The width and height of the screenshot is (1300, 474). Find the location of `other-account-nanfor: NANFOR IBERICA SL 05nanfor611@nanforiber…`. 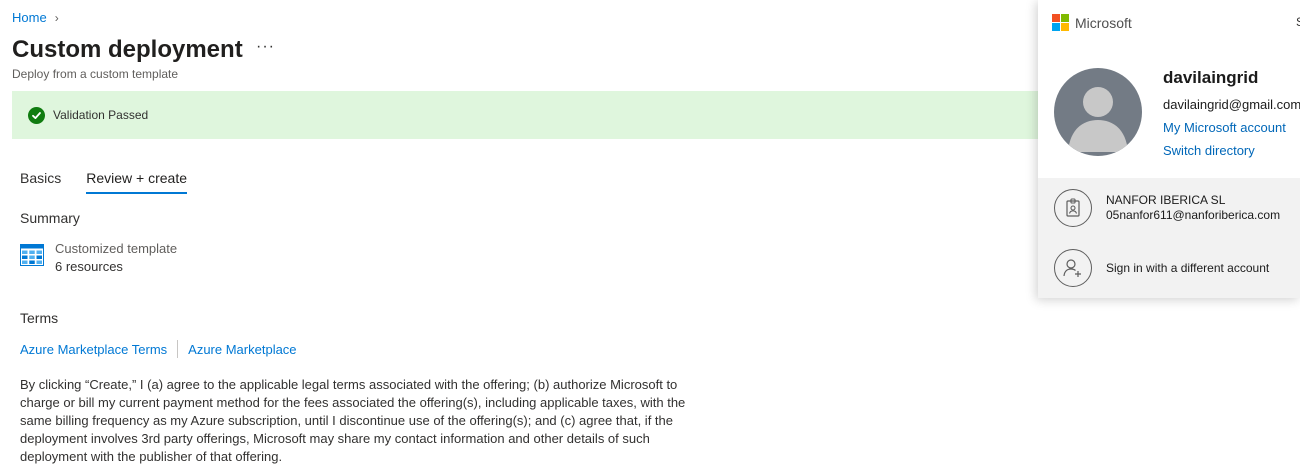

other-account-nanfor: NANFOR IBERICA SL 05nanfor611@nanforiber… is located at coordinates (1167, 208).